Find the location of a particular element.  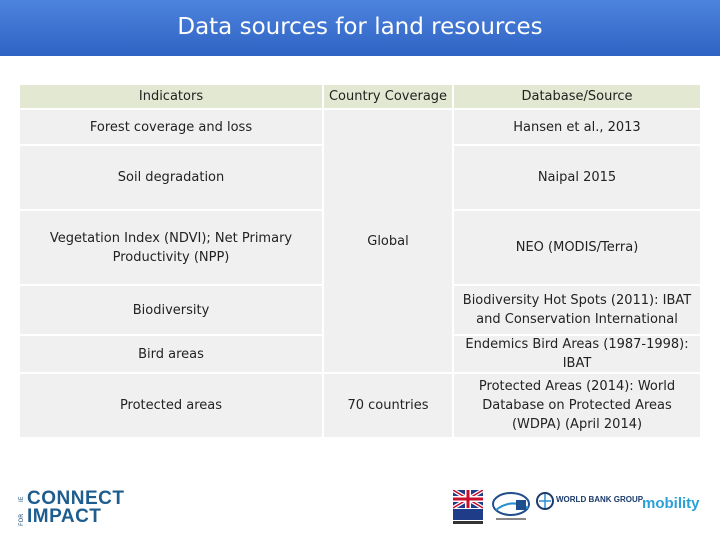

sustainable-mobility-logo: mobility is located at coordinates (671, 506).